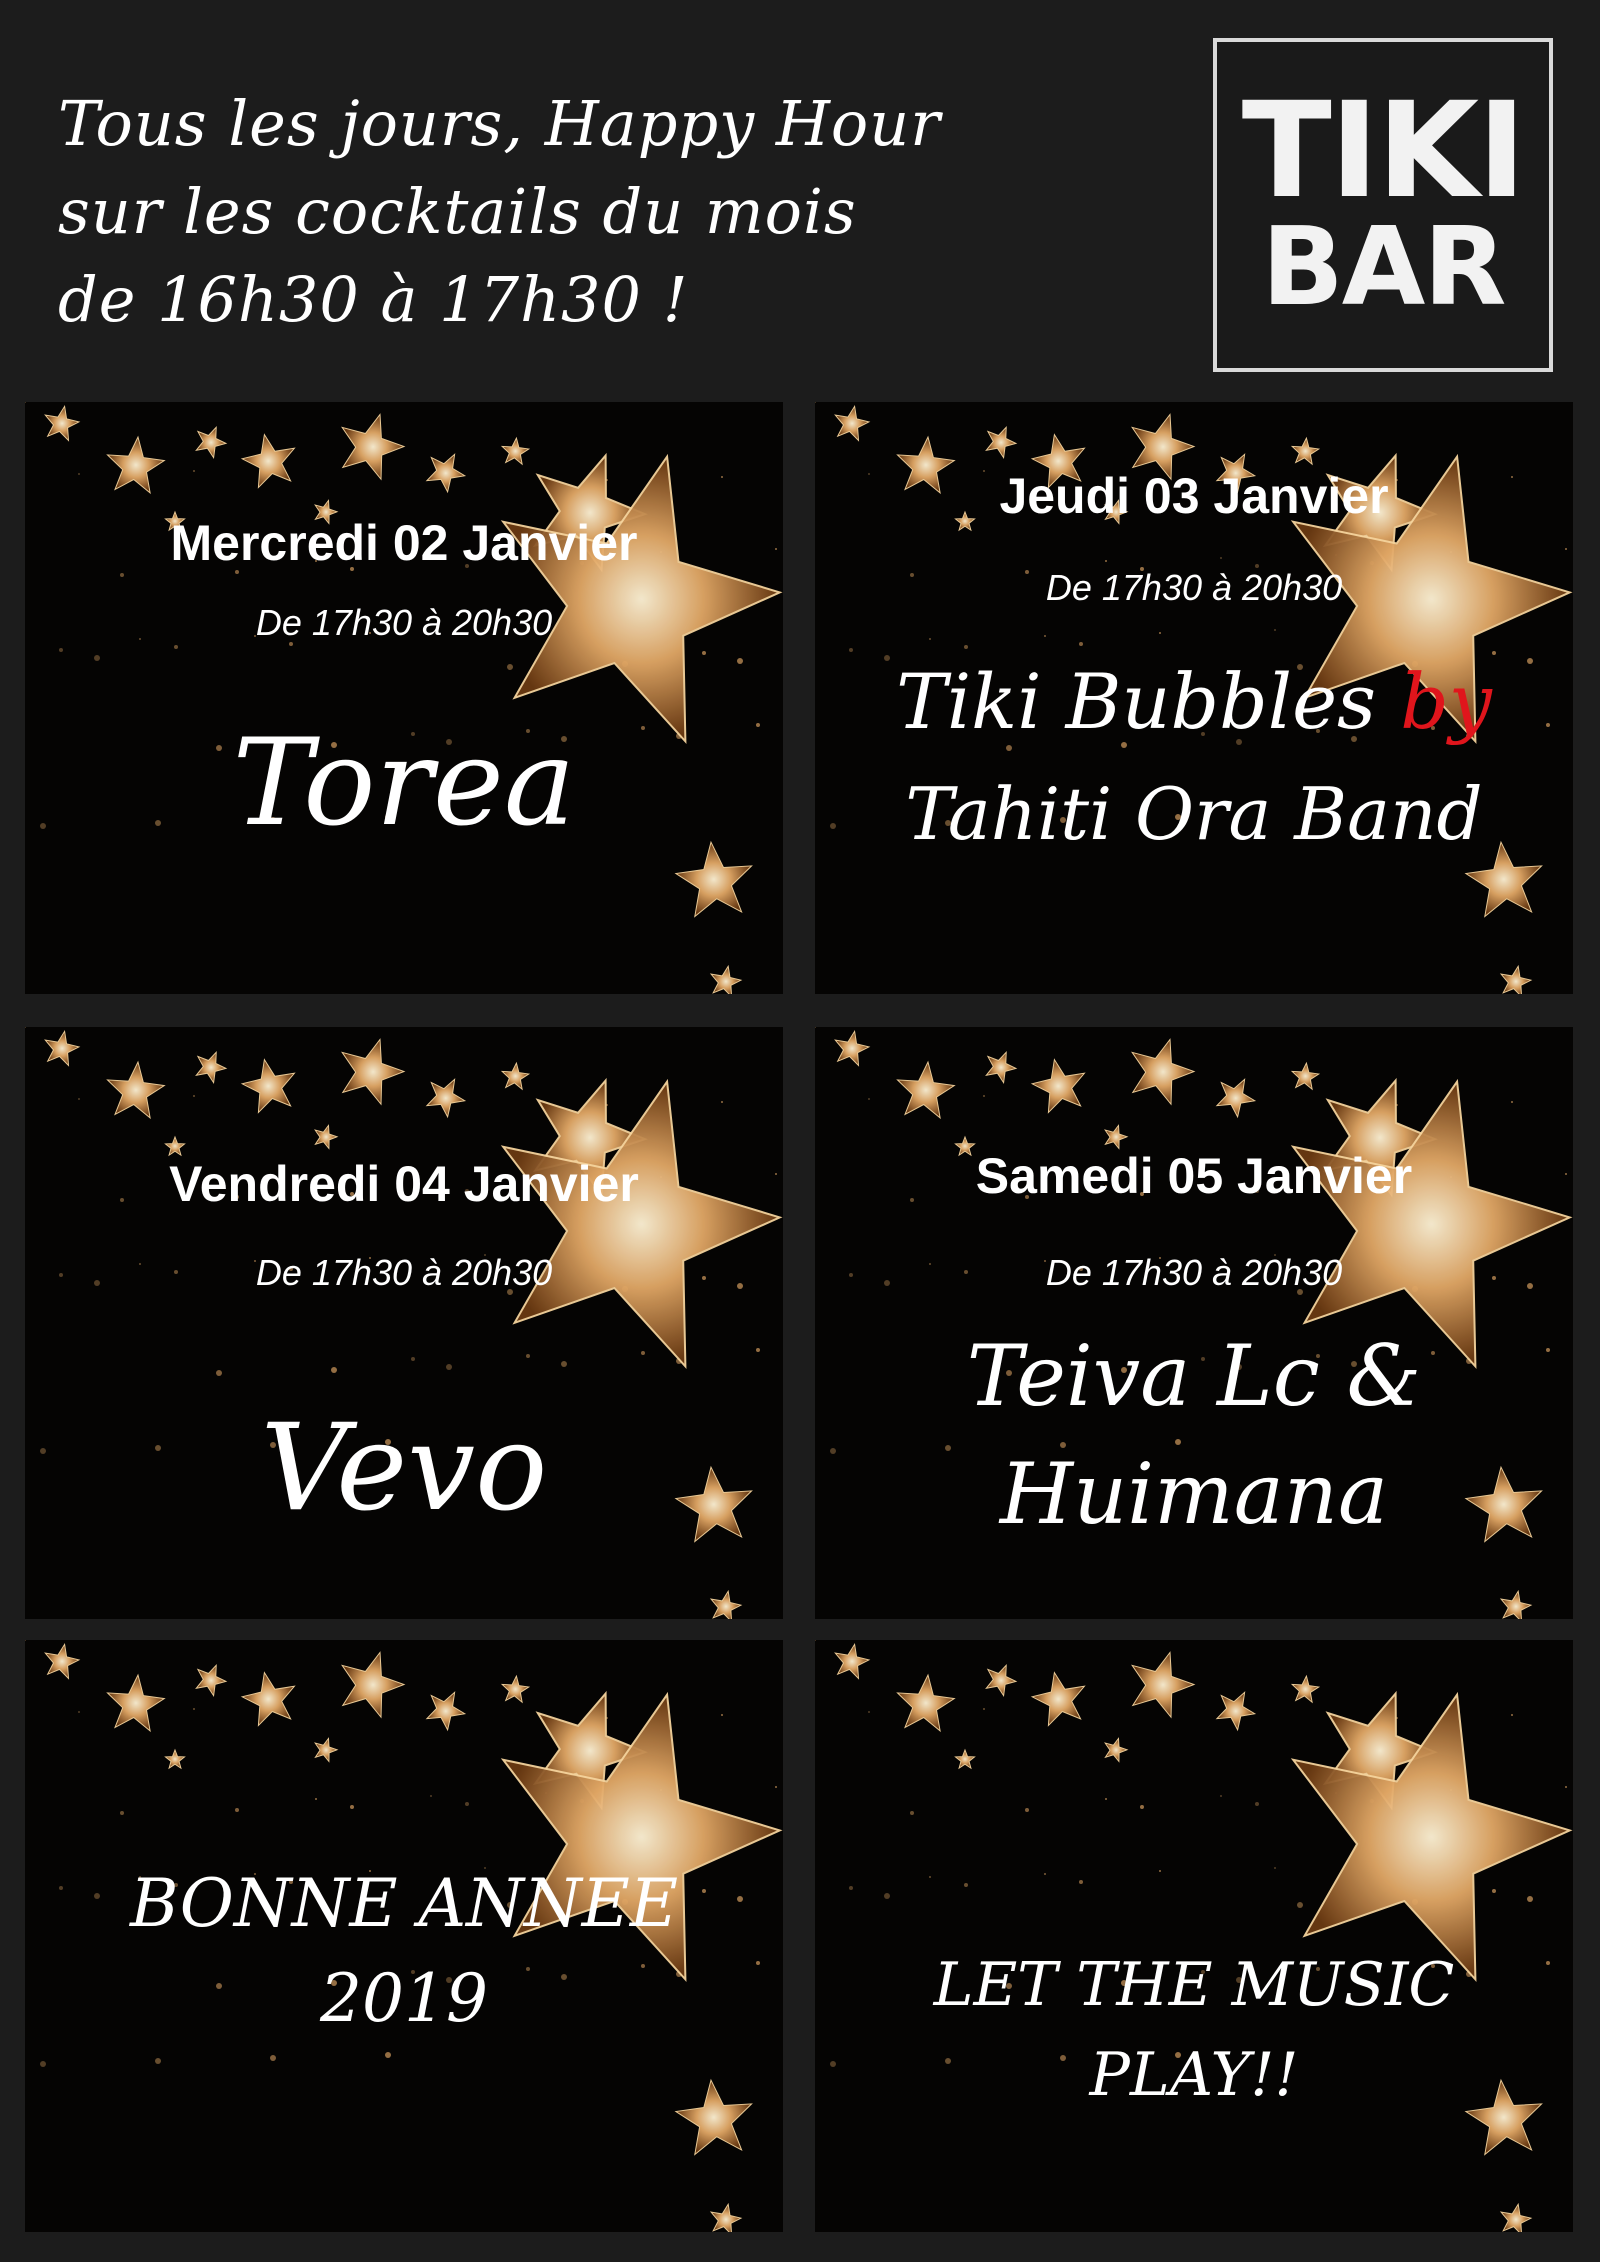 This screenshot has height=2262, width=1600. What do you see at coordinates (1194, 1494) in the screenshot?
I see `event-artist-line-2: Huimana` at bounding box center [1194, 1494].